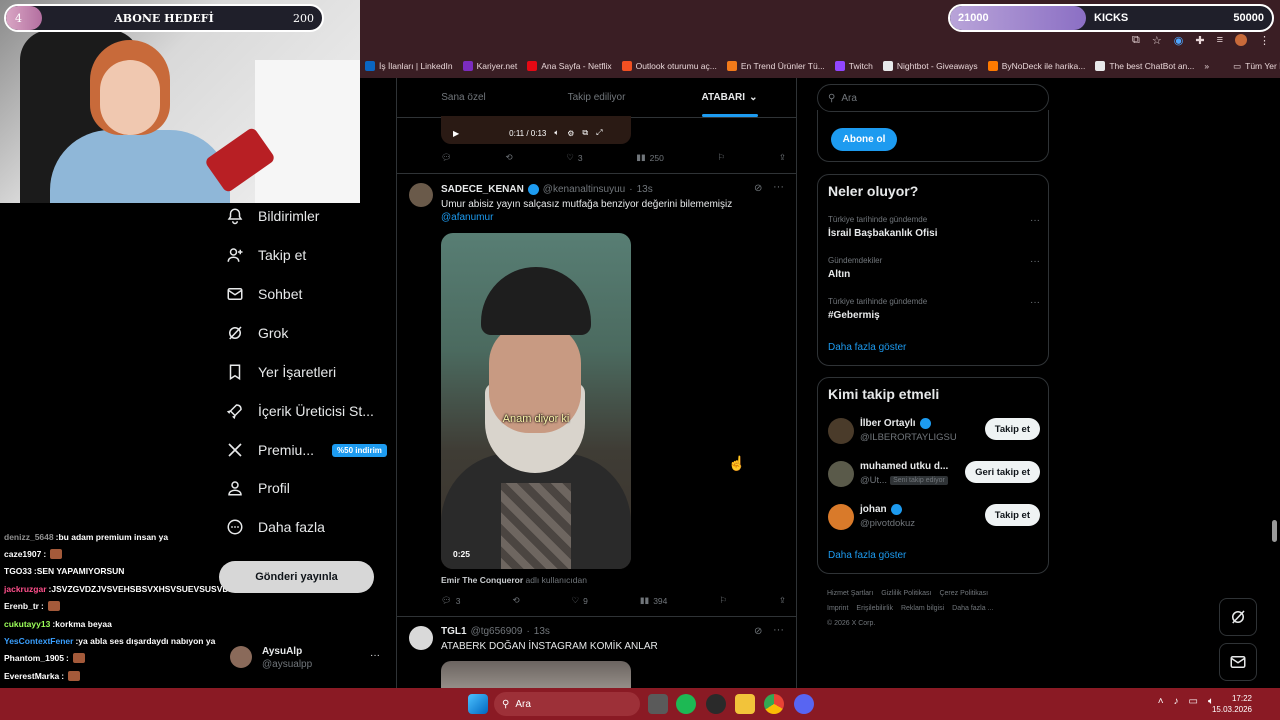  What do you see at coordinates (266, 255) in the screenshot?
I see `nav-follow: Takip et` at bounding box center [266, 255].